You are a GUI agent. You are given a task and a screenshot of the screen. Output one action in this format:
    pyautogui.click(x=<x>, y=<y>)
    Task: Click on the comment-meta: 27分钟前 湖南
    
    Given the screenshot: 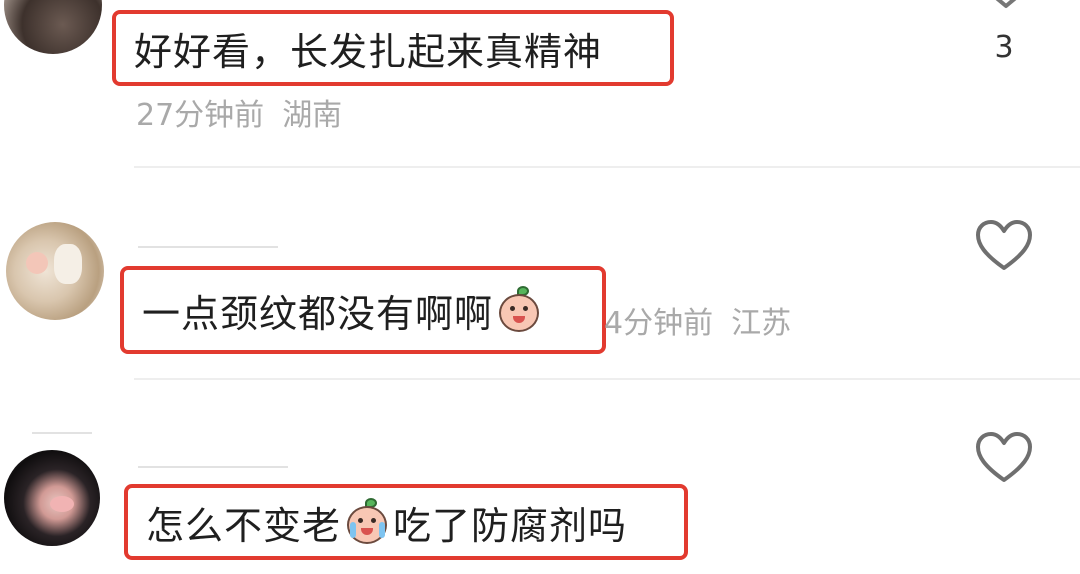 What is the action you would take?
    pyautogui.click(x=239, y=112)
    